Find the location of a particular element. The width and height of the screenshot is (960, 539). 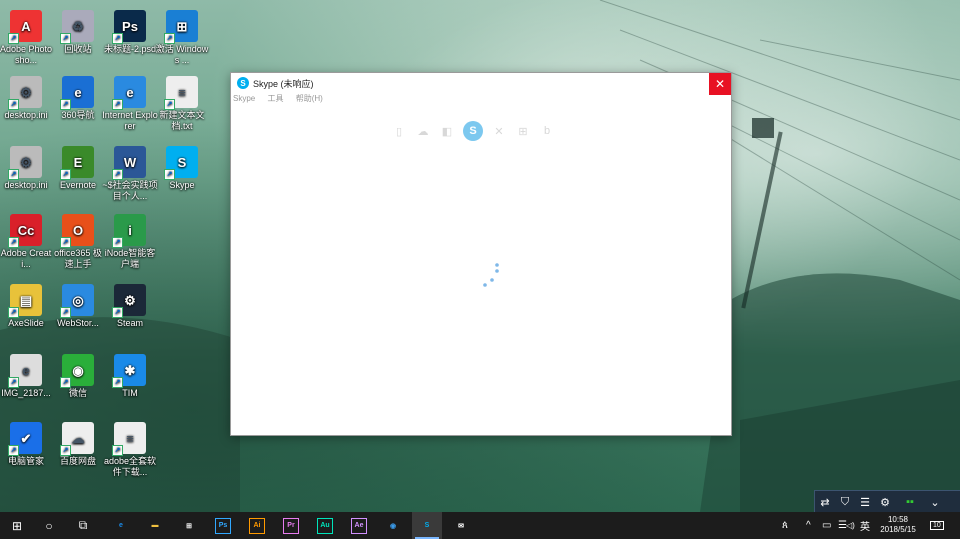

outlook-icon: ◧ is located at coordinates (447, 131).